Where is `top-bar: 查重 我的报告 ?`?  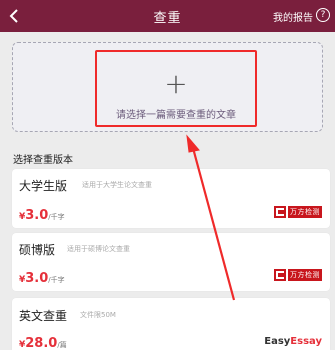
top-bar: 查重 我的报告 ? is located at coordinates (167, 16).